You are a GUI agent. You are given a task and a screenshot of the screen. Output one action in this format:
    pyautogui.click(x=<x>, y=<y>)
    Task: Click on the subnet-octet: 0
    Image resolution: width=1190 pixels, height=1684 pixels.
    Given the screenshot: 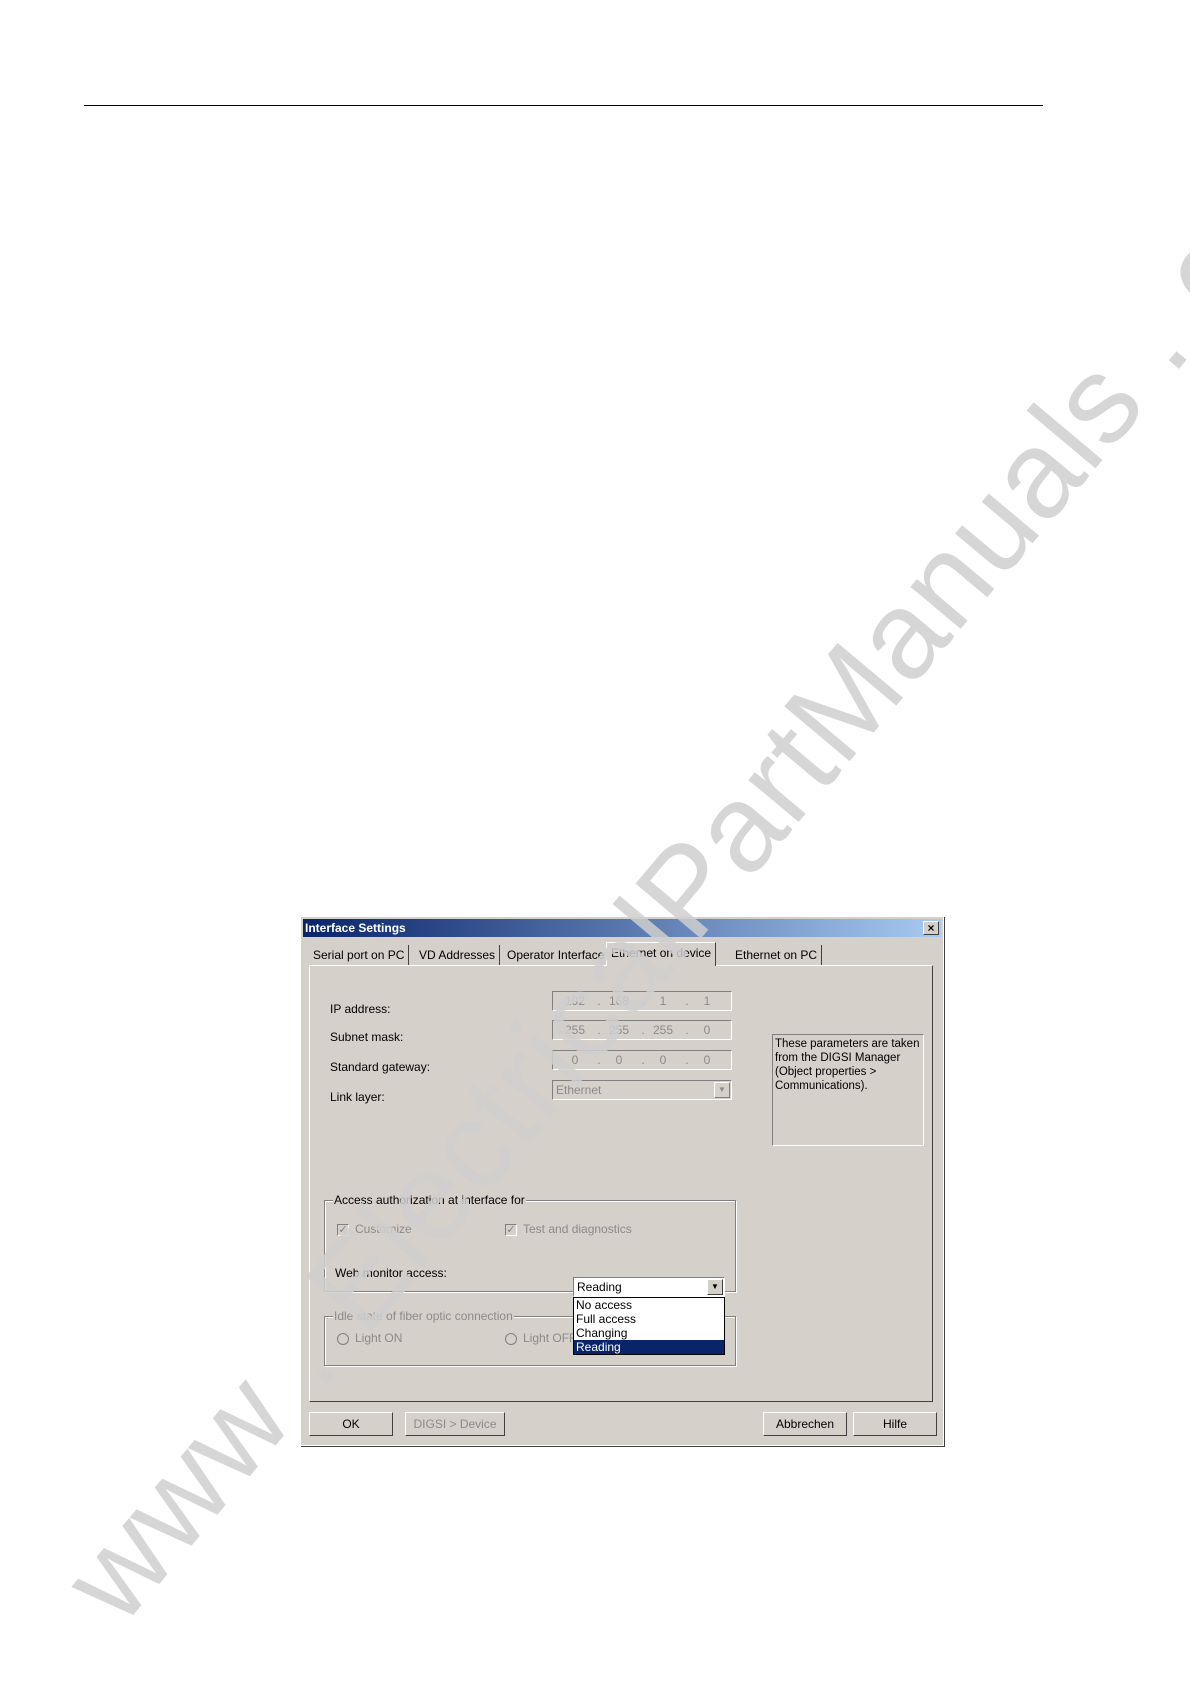 What is the action you would take?
    pyautogui.click(x=707, y=1030)
    